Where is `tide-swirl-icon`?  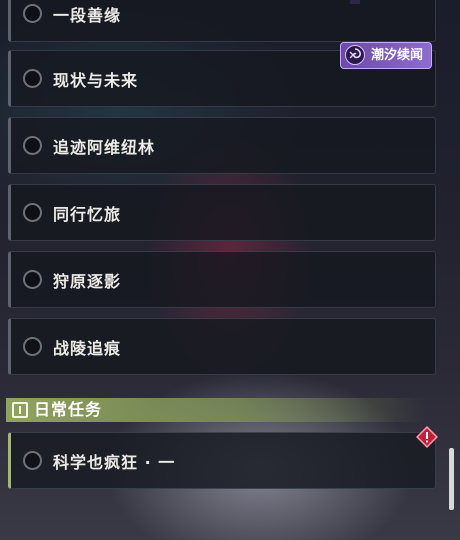 tide-swirl-icon is located at coordinates (355, 55).